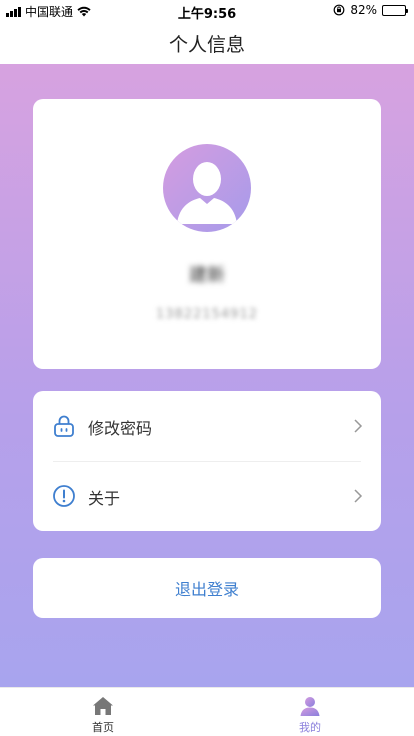  I want to click on nav-bar: 个人信息, so click(207, 43).